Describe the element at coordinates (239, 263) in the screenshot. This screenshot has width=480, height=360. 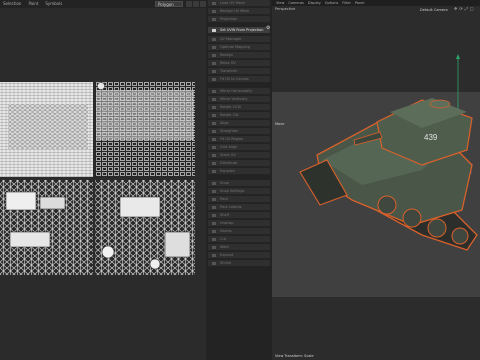
I see `command-item: Shrink` at that location.